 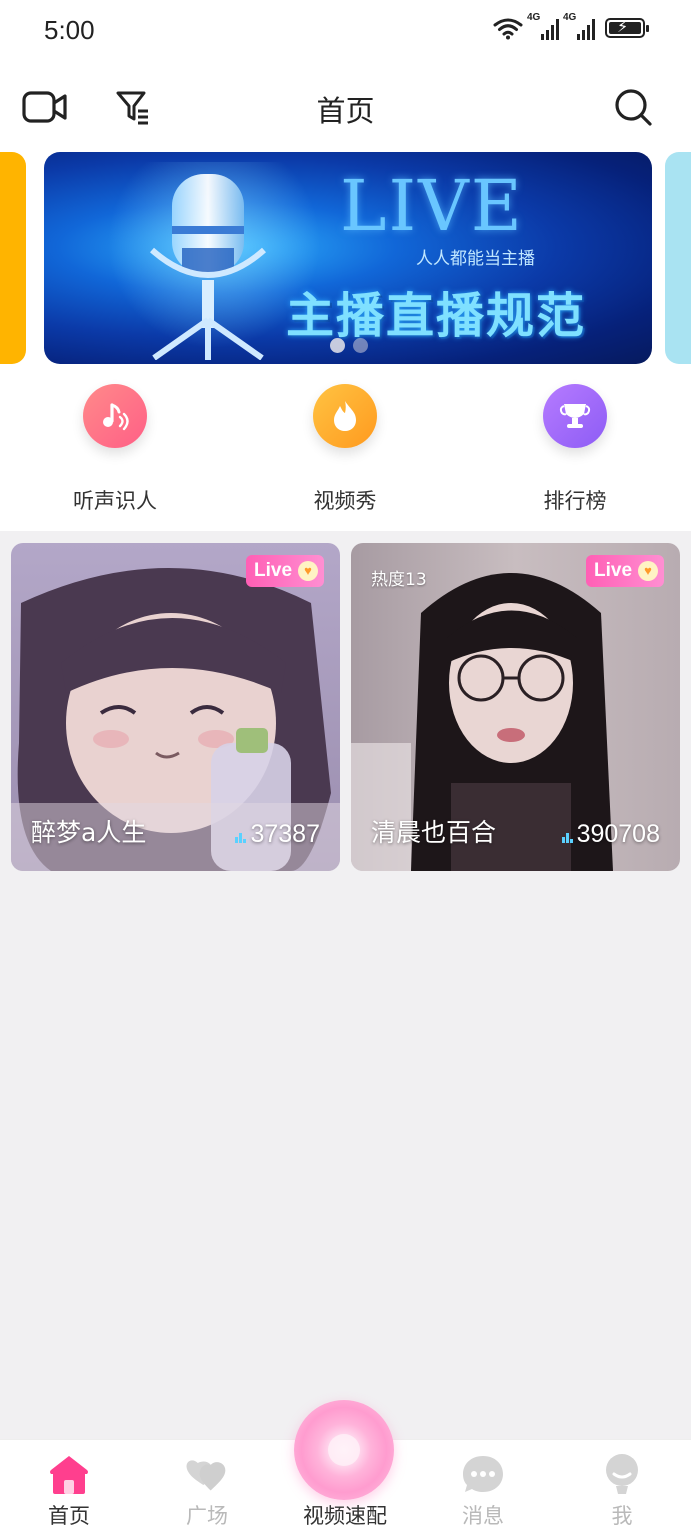 What do you see at coordinates (345, 32) in the screenshot?
I see `status-bar: 5:00 4G 4G ⚡` at bounding box center [345, 32].